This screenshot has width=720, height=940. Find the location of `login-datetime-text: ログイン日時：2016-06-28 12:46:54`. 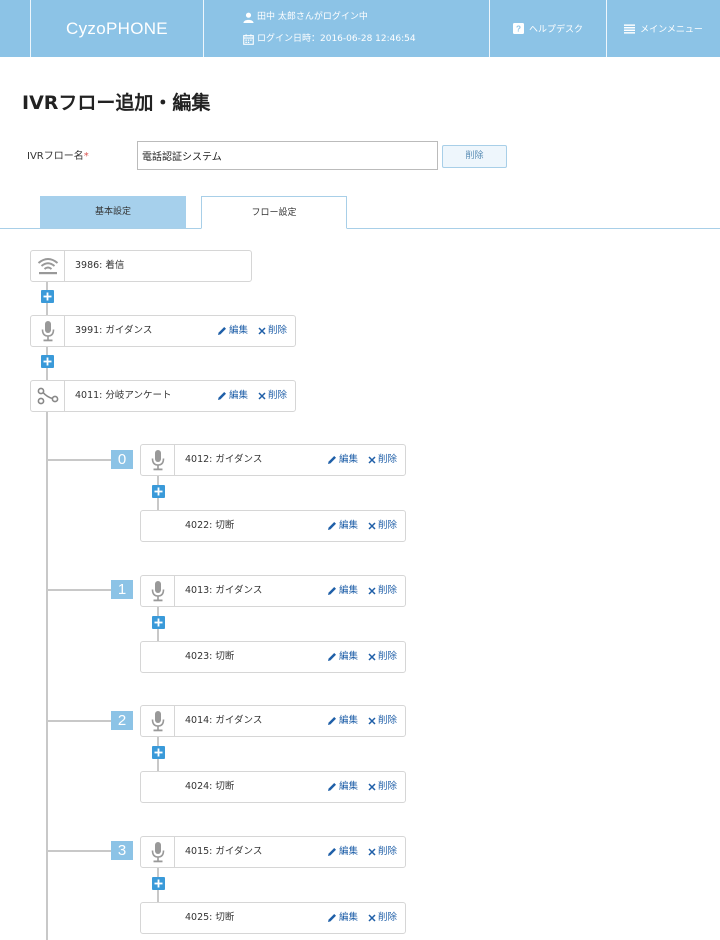

login-datetime-text: ログイン日時：2016-06-28 12:46:54 is located at coordinates (336, 39).